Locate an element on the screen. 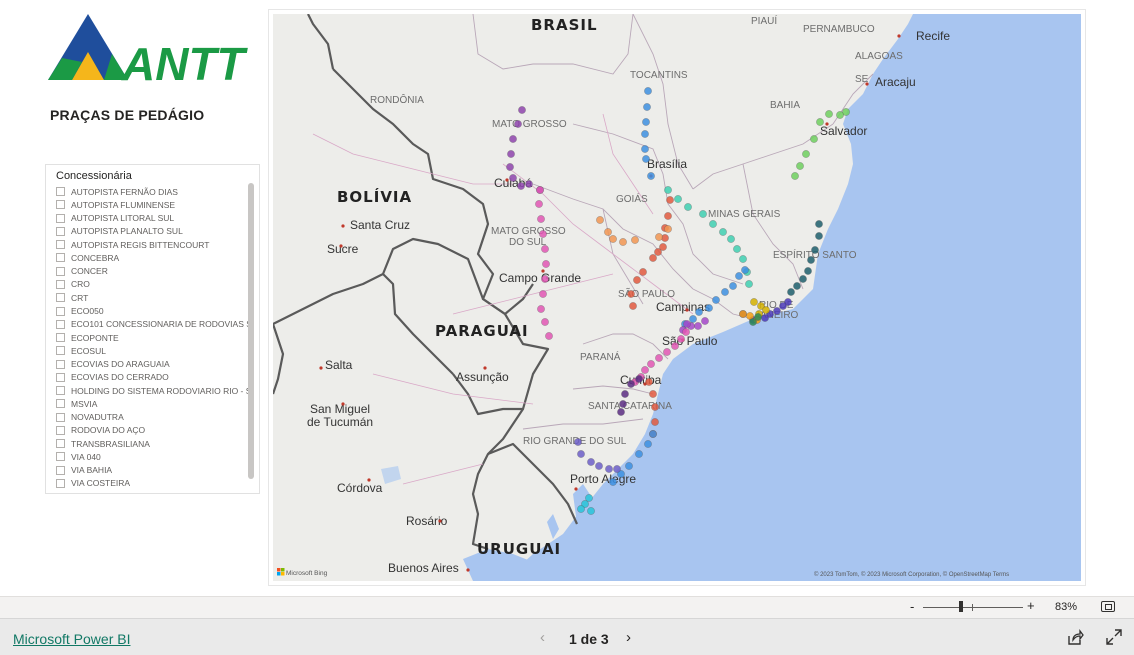 This screenshot has height=655, width=1134. slicer-item: AUTOPISTA PLANALTO SUL is located at coordinates (154, 231).